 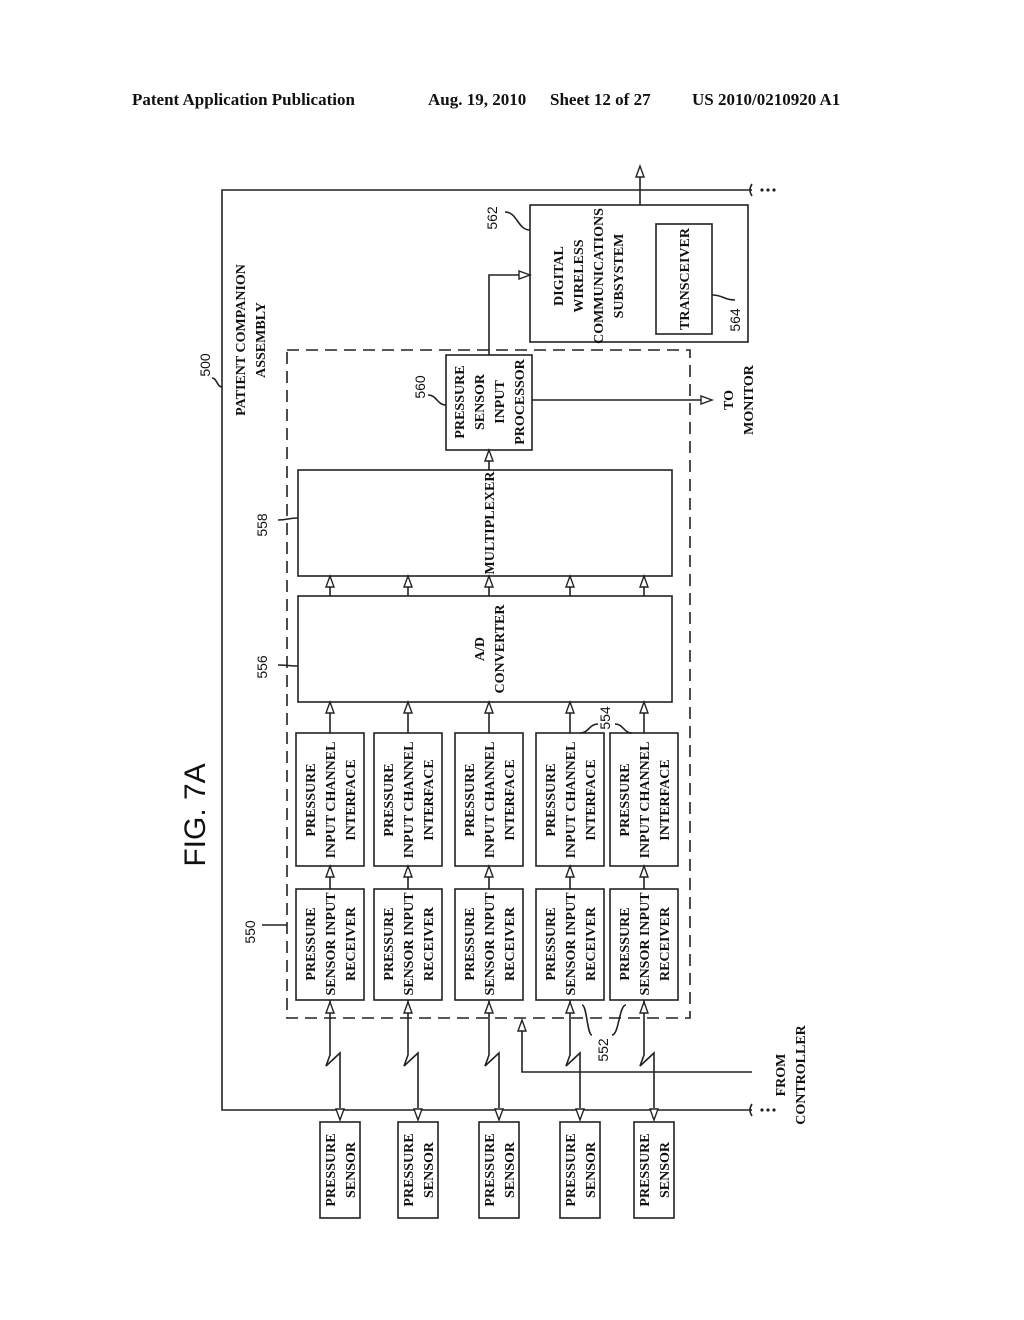 I want to click on ref-554: 554, so click(x=605, y=718).